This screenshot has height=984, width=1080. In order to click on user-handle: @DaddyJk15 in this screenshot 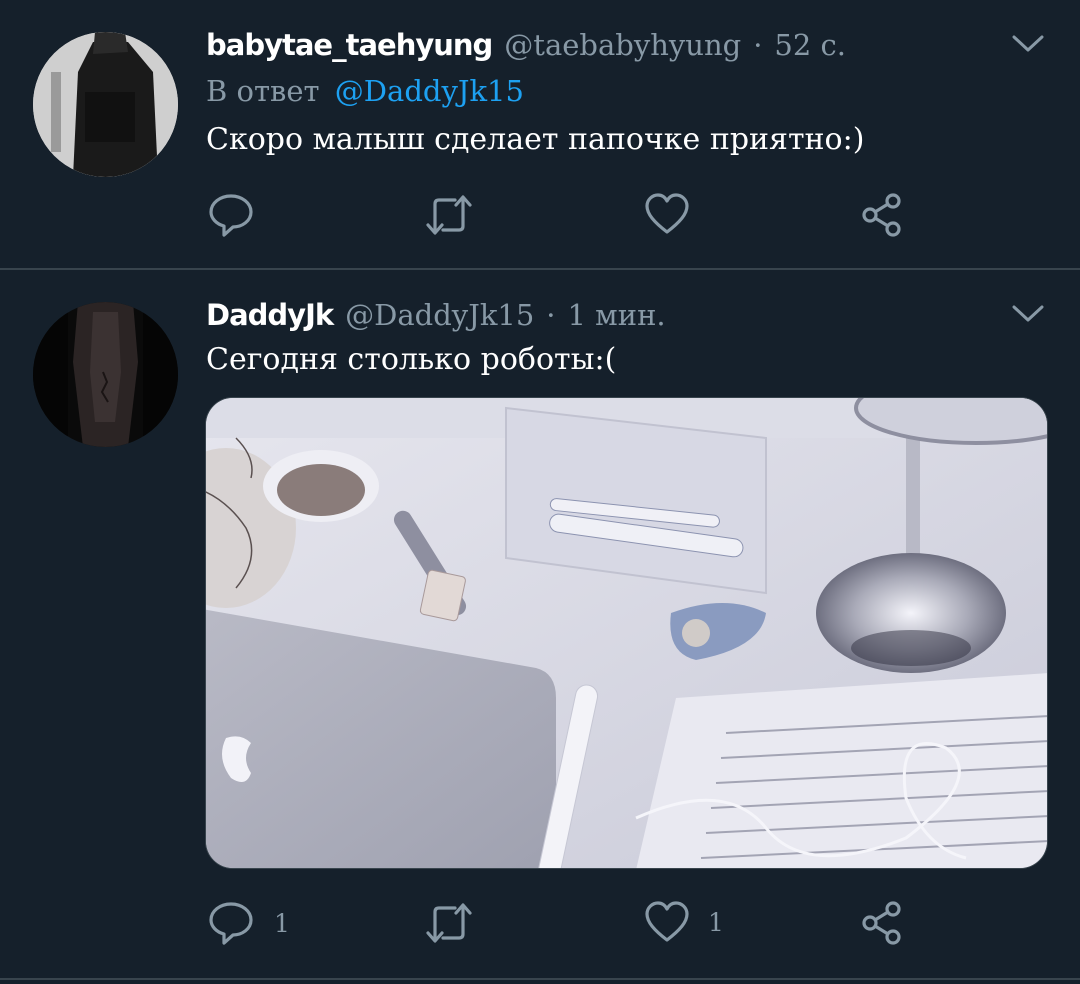, I will do `click(439, 315)`.